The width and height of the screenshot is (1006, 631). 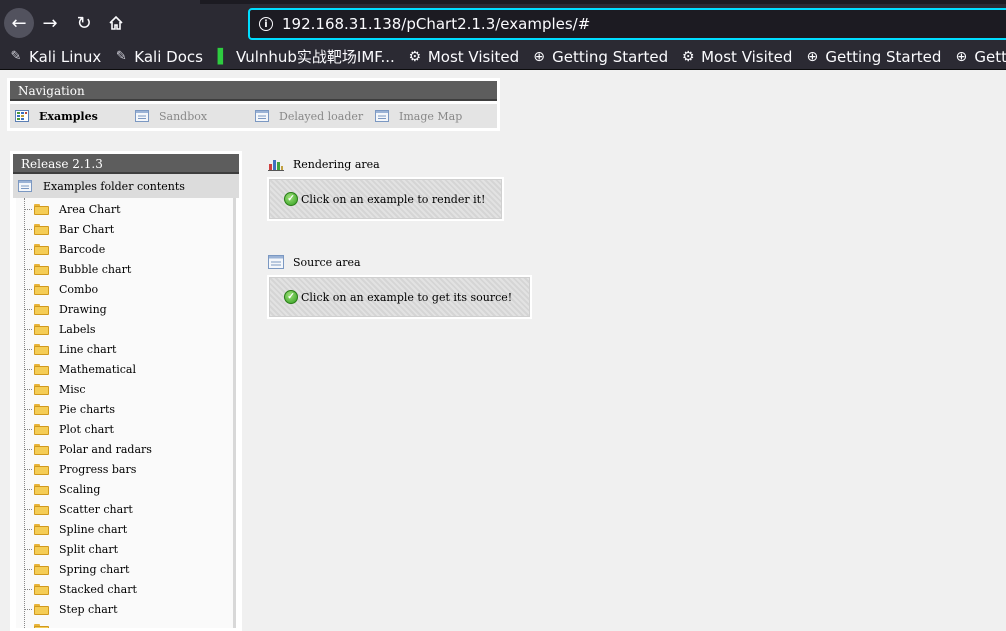 I want to click on bookmark-item: ✎ Kali Docs, so click(x=158, y=57).